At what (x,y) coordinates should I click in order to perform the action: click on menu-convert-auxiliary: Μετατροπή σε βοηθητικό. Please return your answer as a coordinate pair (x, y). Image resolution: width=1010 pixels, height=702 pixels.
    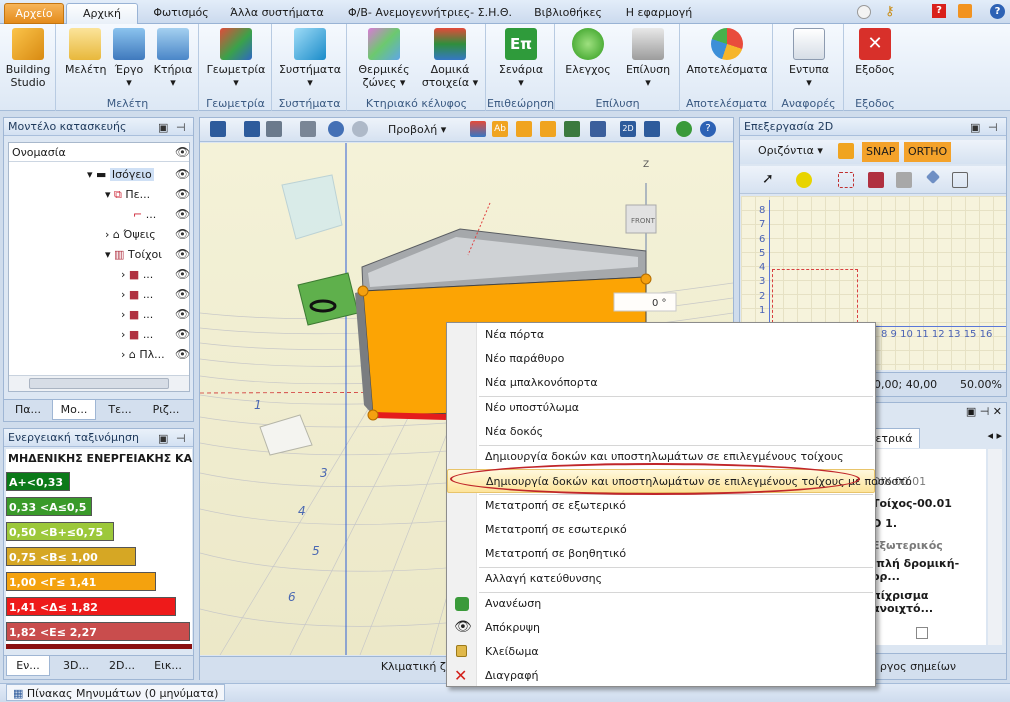
    Looking at the image, I should click on (661, 554).